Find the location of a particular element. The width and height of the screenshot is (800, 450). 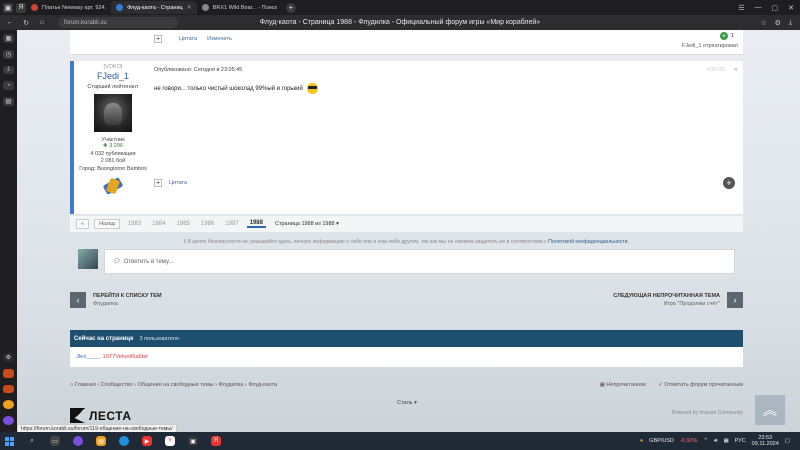

page-link: 1987 is located at coordinates (231, 224).